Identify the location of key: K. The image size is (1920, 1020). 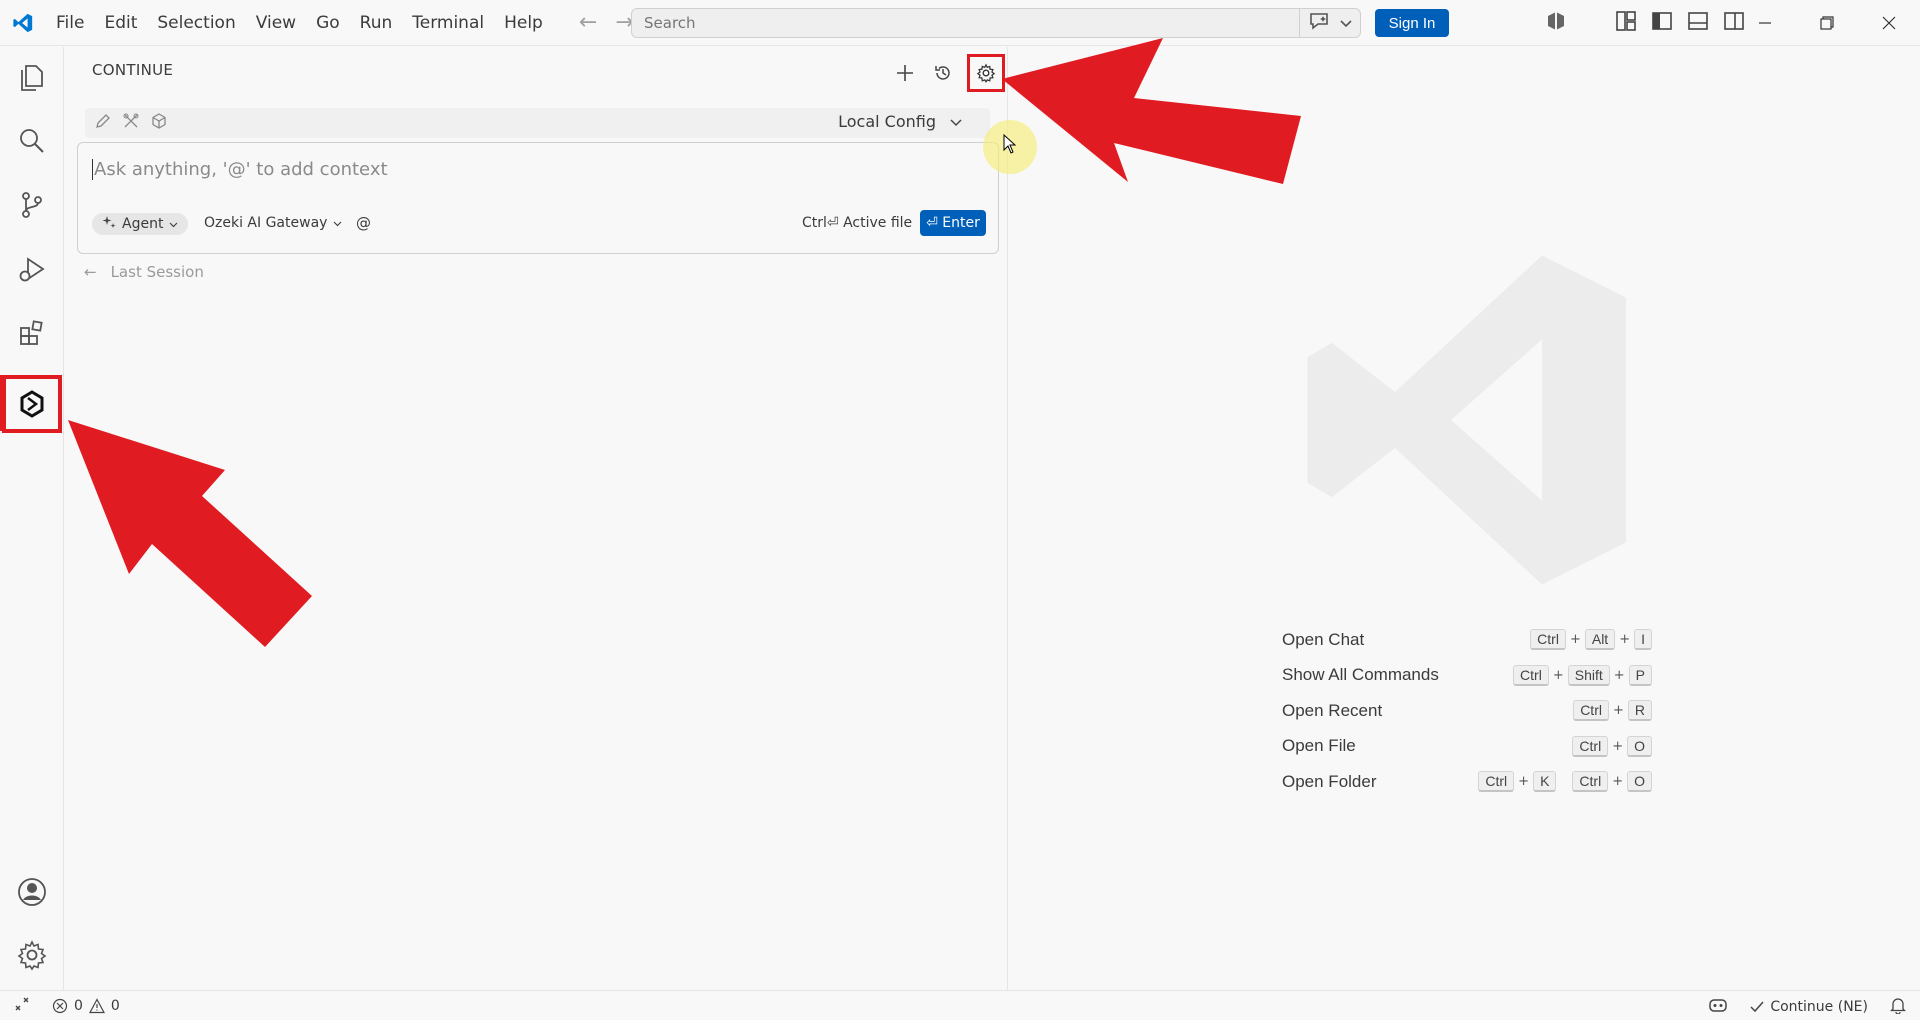
(1545, 782).